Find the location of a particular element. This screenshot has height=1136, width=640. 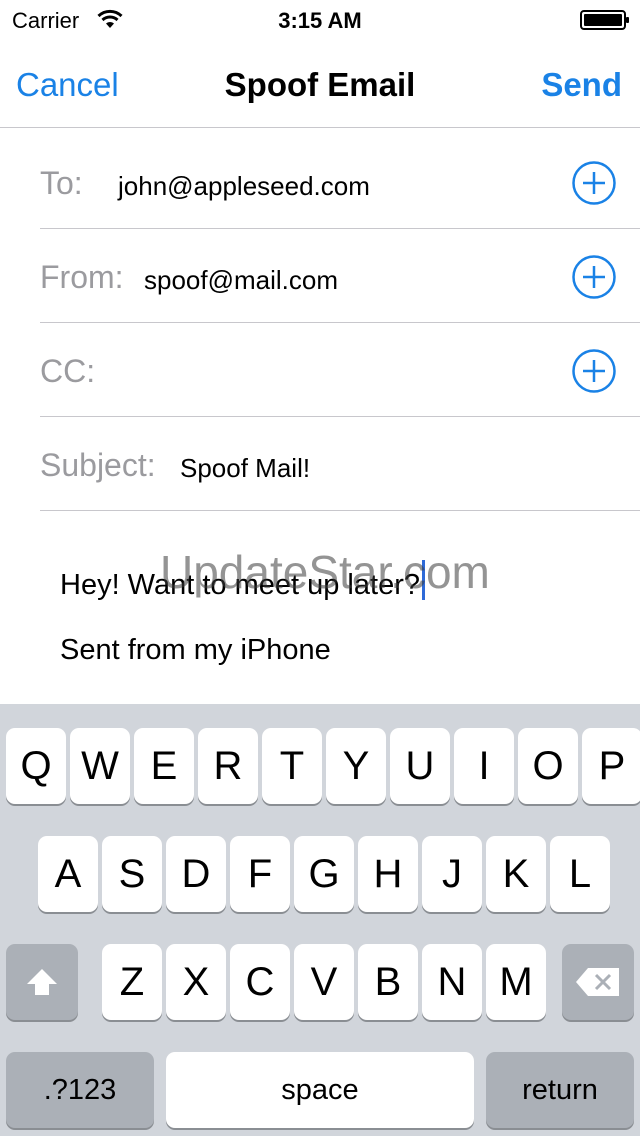

to-label: To: is located at coordinates (61, 183).